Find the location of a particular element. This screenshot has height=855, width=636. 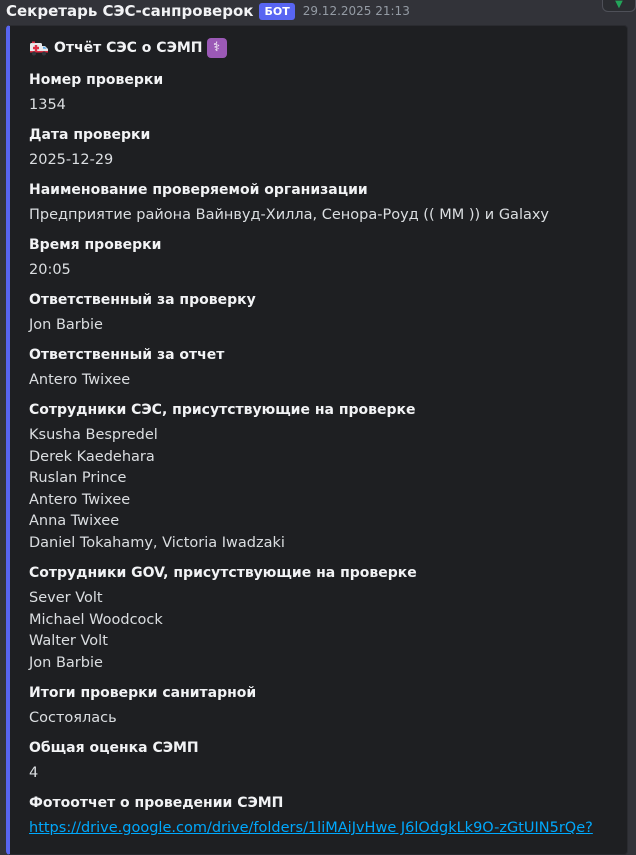

field-value-line: 1354 is located at coordinates (47, 105).